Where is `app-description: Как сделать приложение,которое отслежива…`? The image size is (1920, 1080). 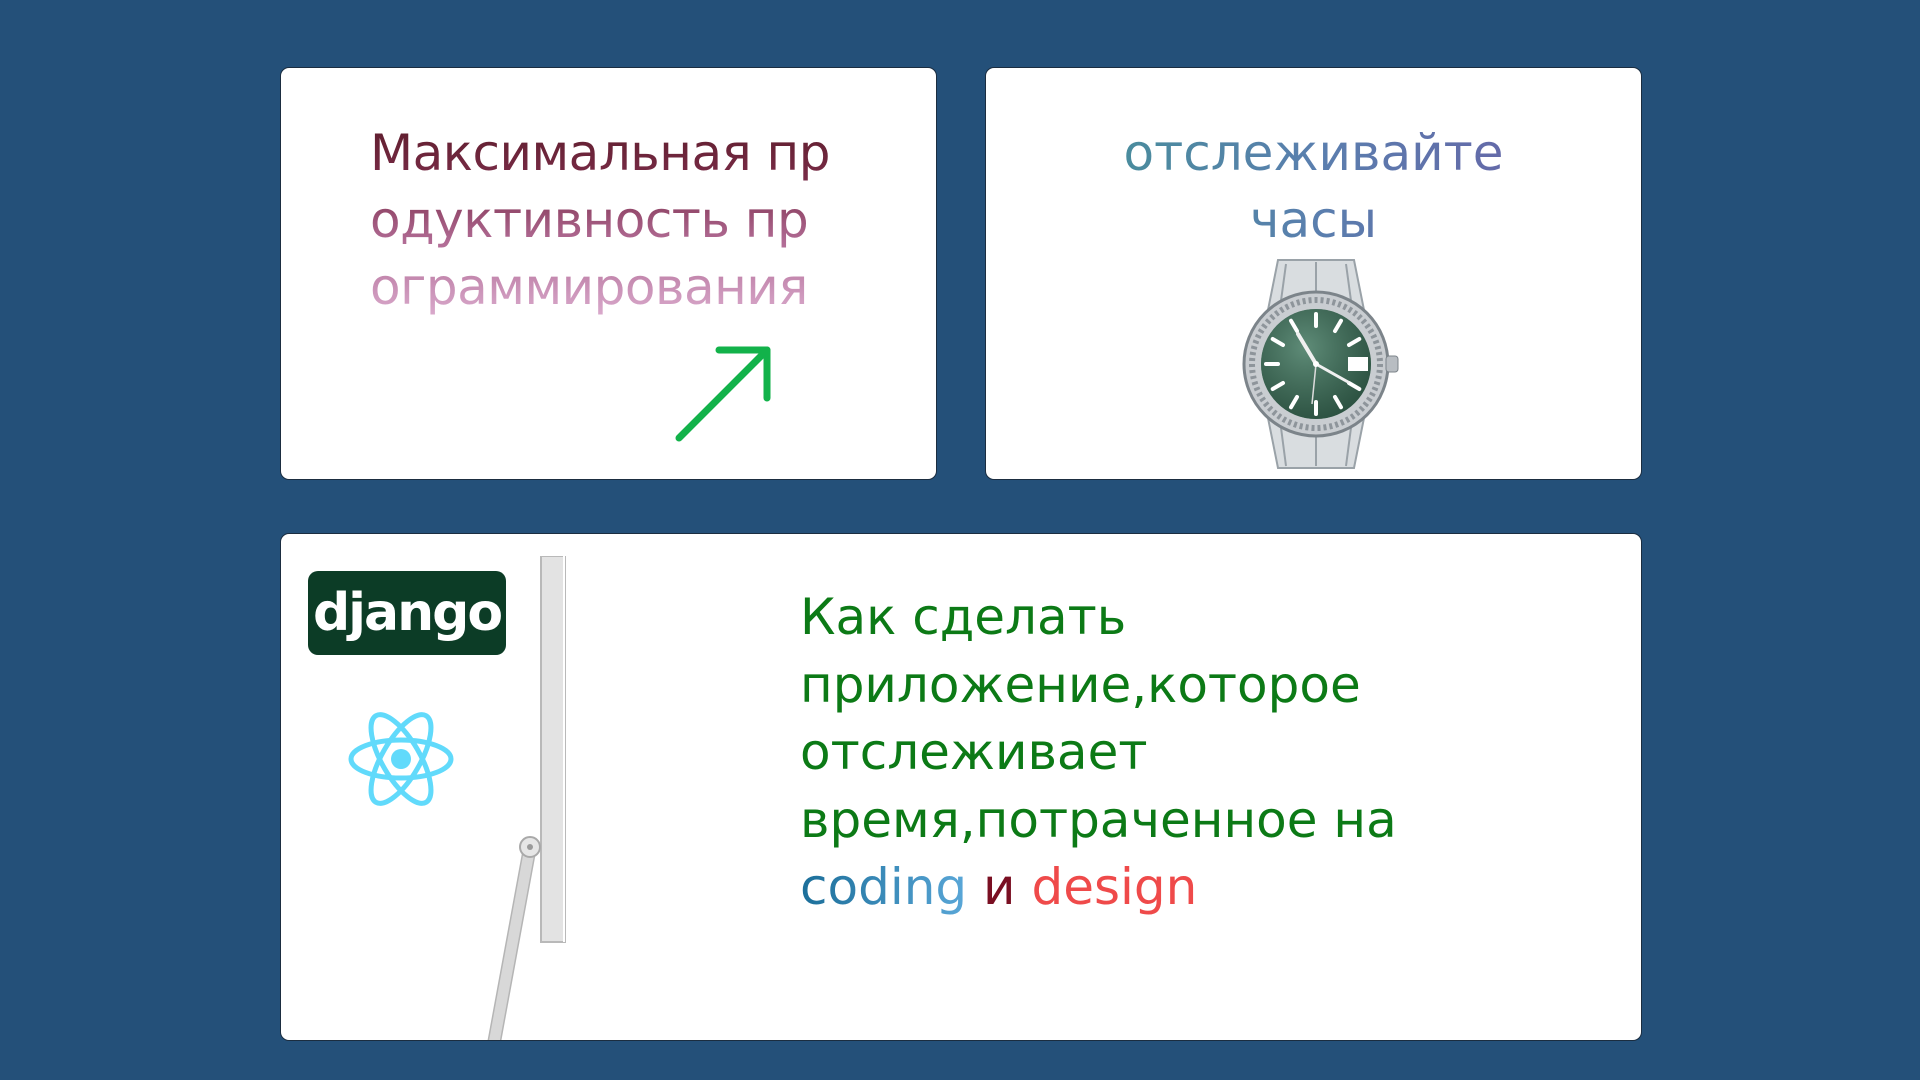
app-description: Как сделать приложение,которое отслежива… is located at coordinates (1180, 753).